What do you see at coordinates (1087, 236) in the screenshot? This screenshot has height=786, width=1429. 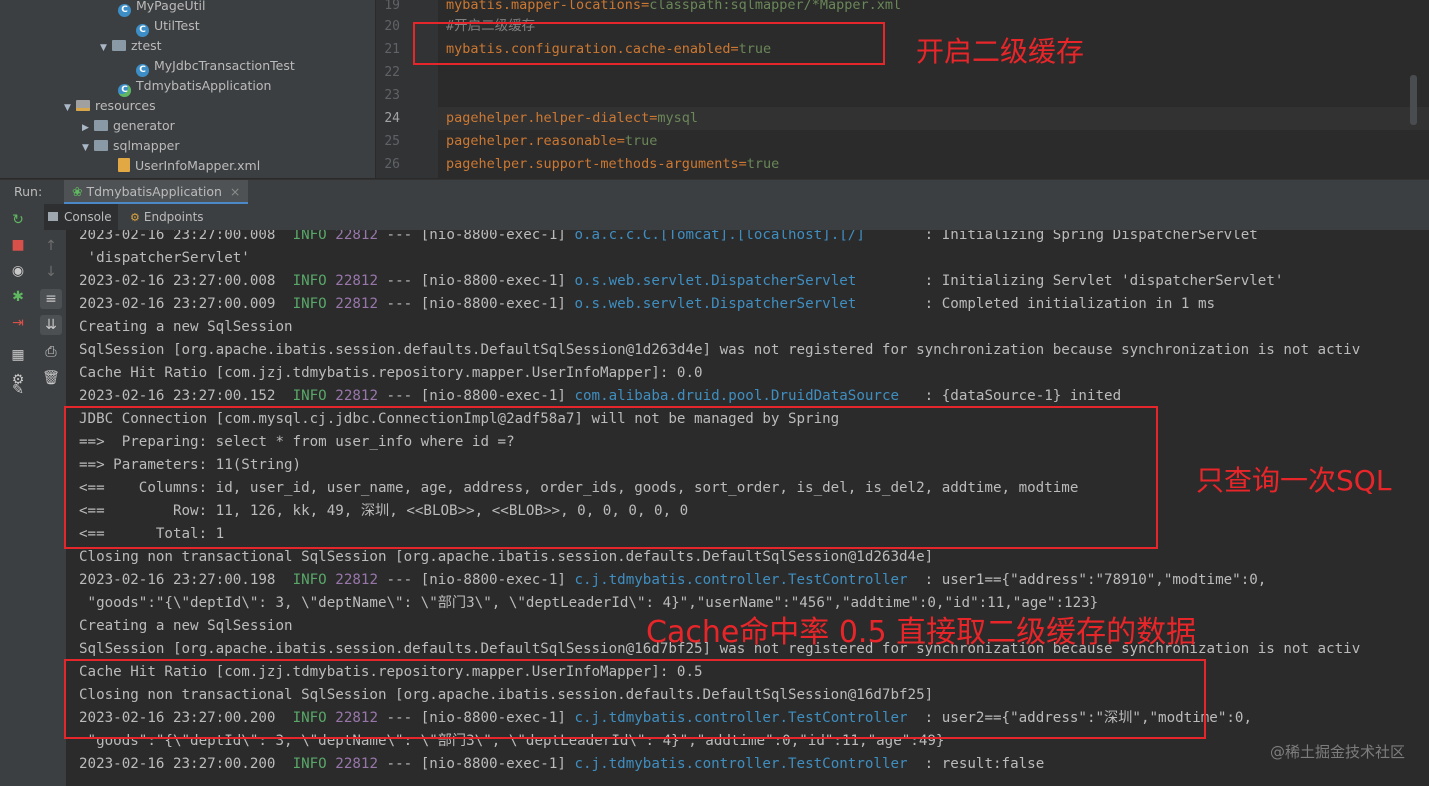 I see `log-msg: : Initializing Spring DispatcherServlet` at bounding box center [1087, 236].